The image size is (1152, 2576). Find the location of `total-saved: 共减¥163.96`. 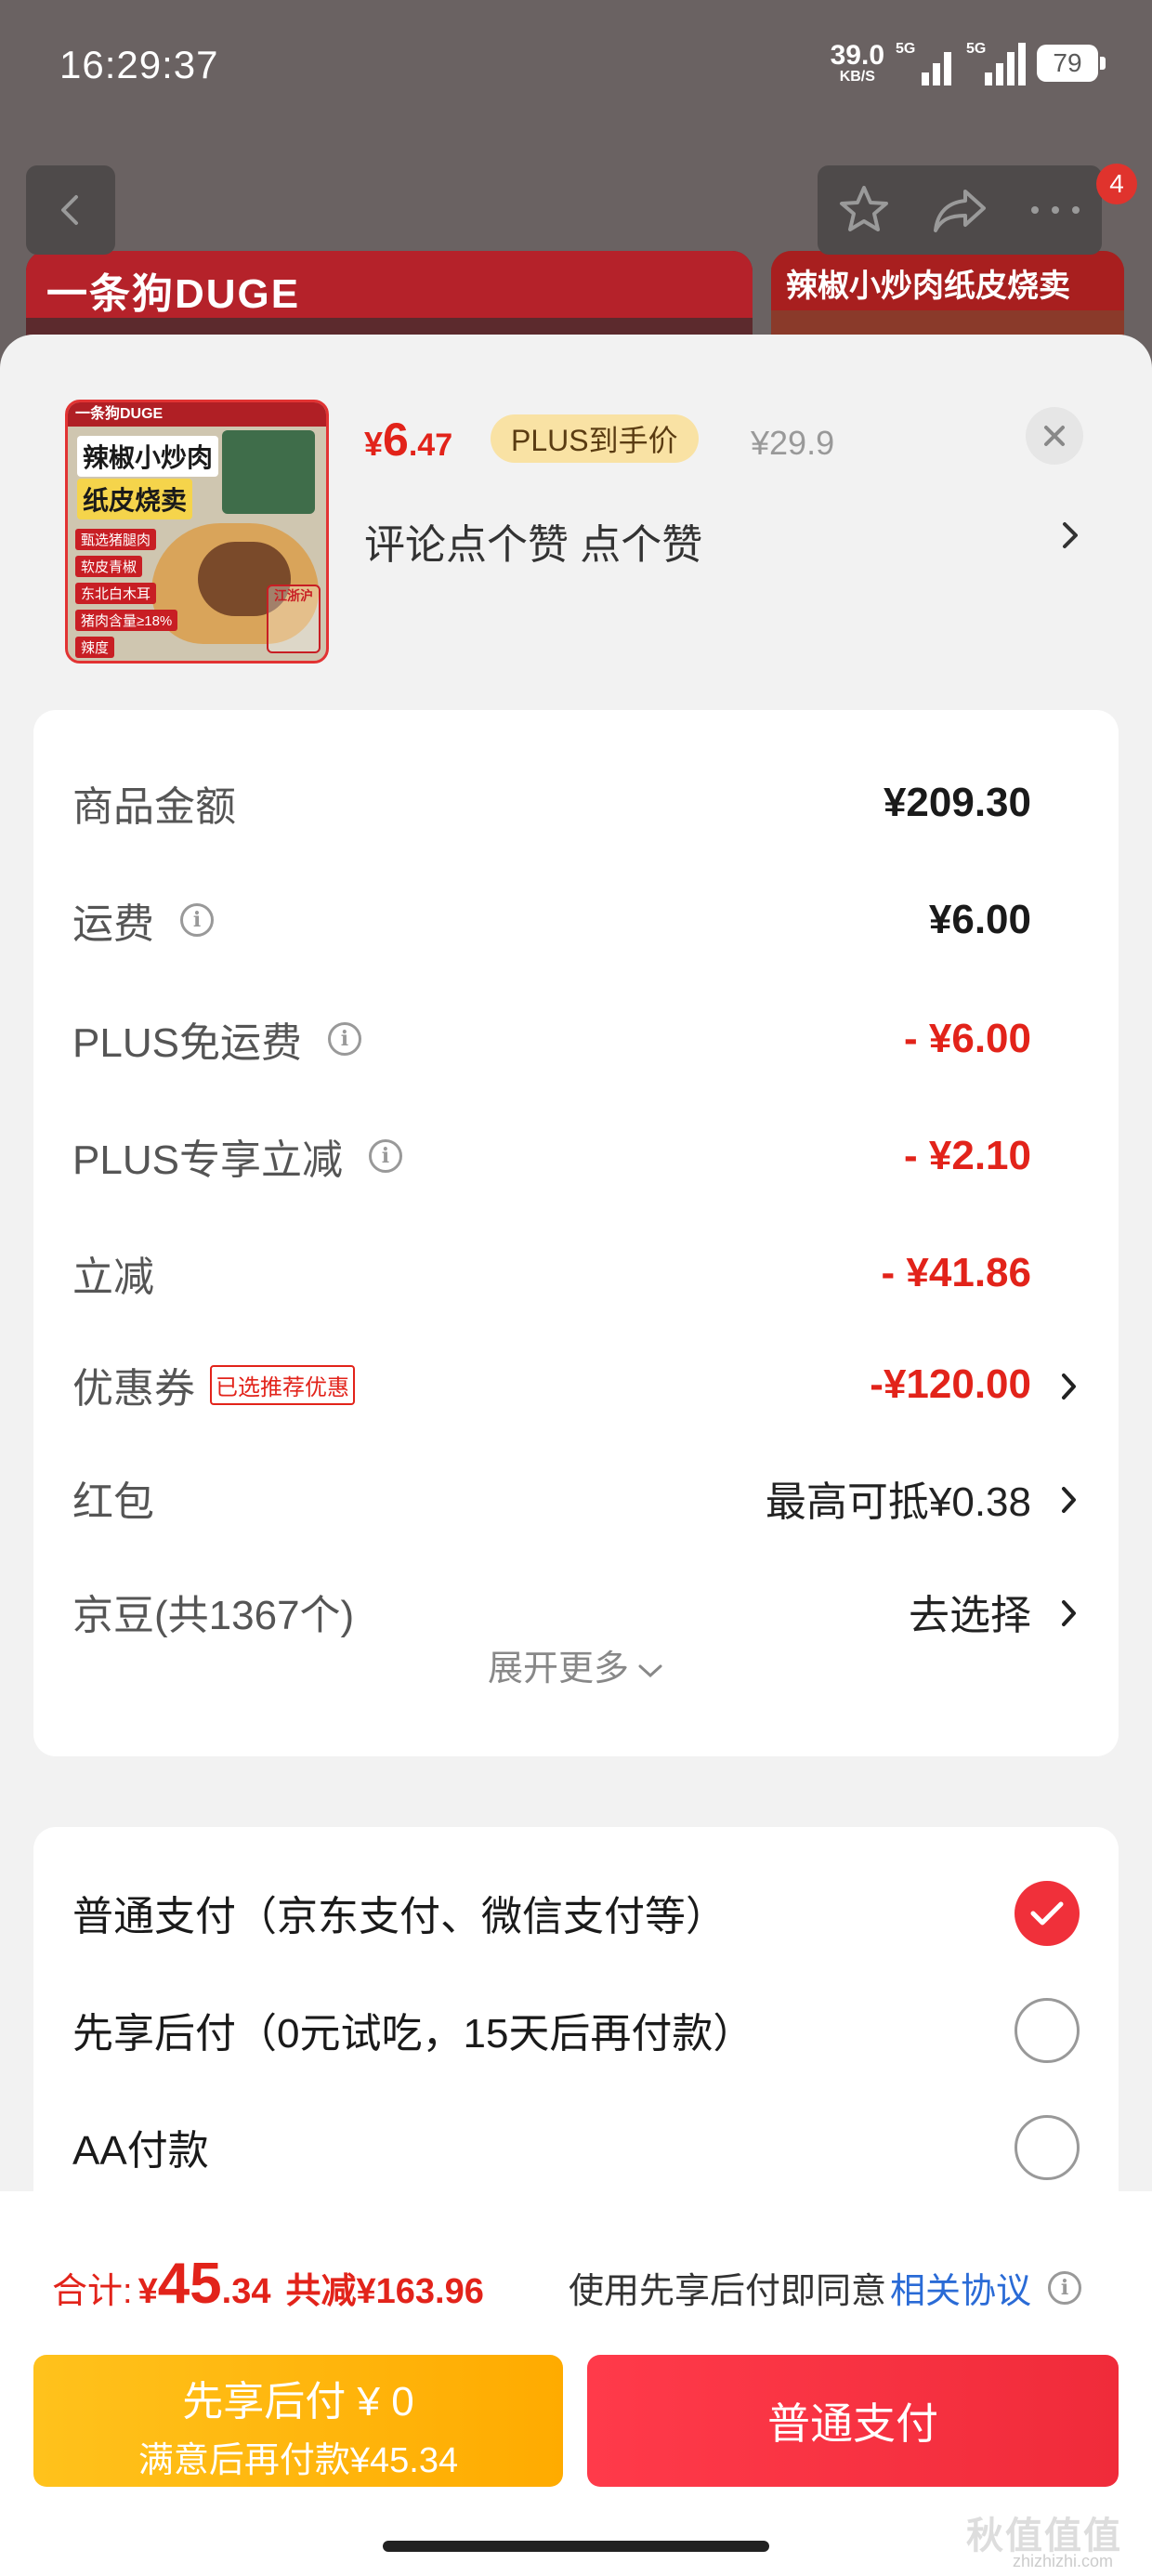

total-saved: 共减¥163.96 is located at coordinates (384, 2291).